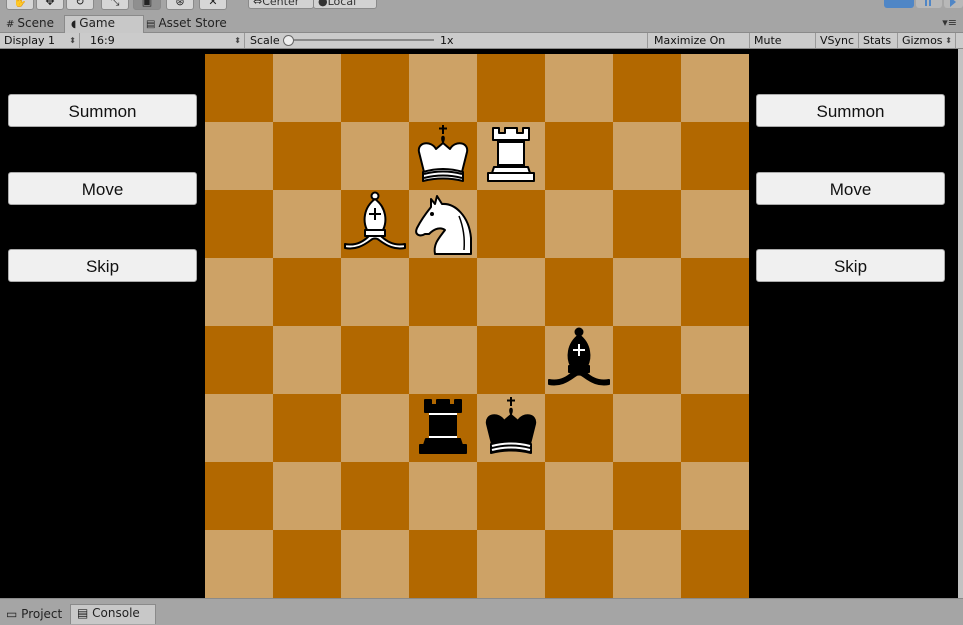 The image size is (963, 625). What do you see at coordinates (850, 188) in the screenshot?
I see `right-move-button: Move` at bounding box center [850, 188].